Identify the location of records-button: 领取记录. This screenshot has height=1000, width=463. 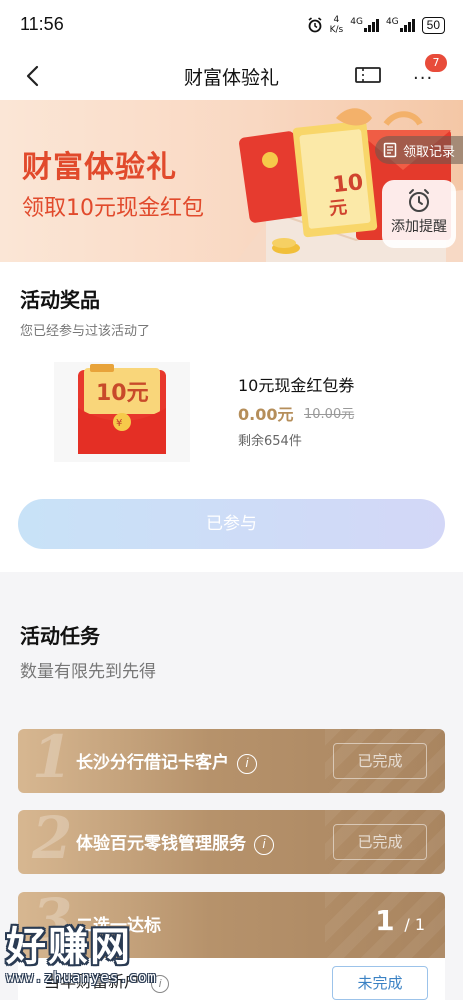
(418, 150).